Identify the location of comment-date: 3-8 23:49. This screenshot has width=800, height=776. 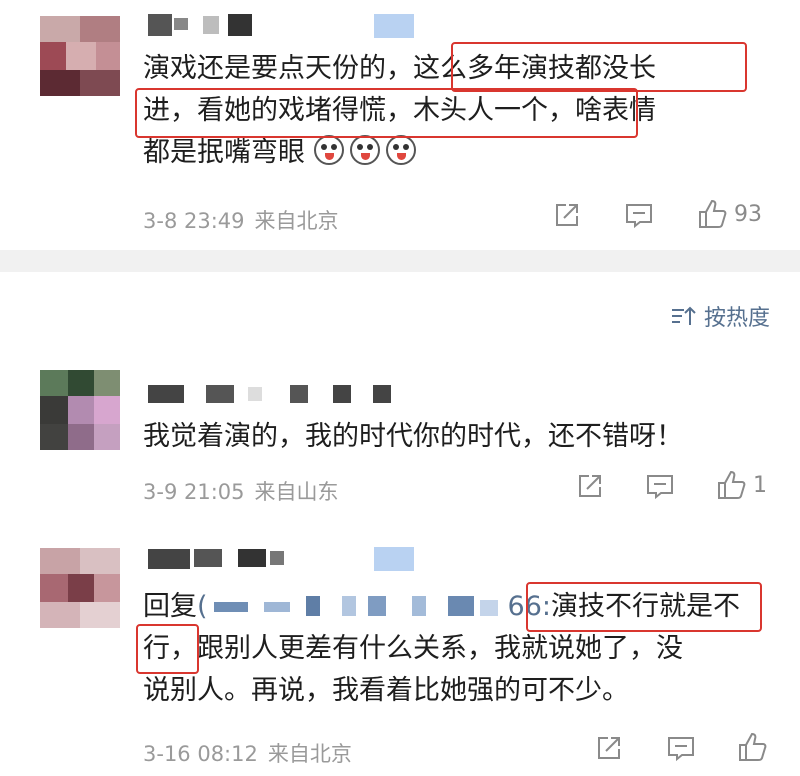
(194, 221).